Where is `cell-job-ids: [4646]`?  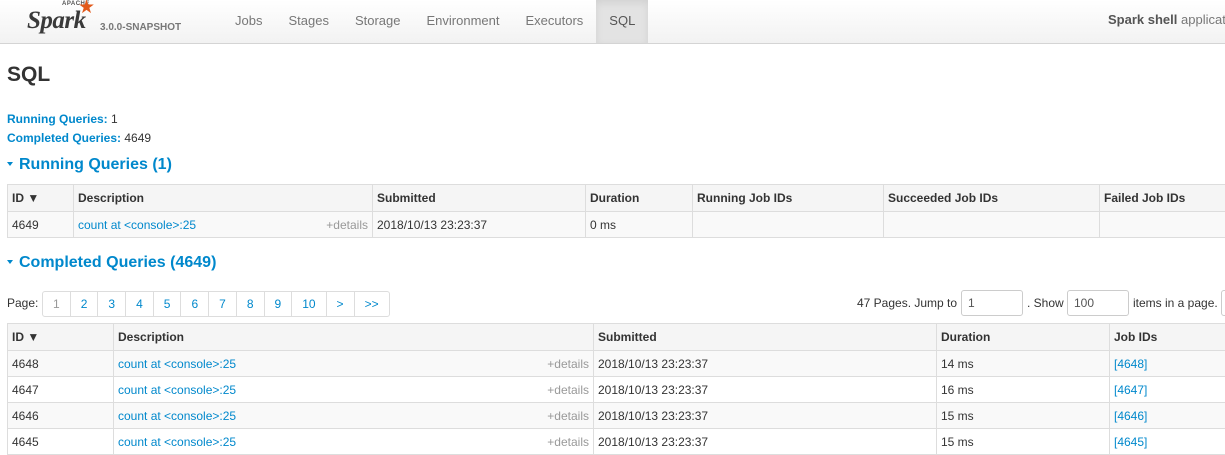
cell-job-ids: [4646] is located at coordinates (1167, 416).